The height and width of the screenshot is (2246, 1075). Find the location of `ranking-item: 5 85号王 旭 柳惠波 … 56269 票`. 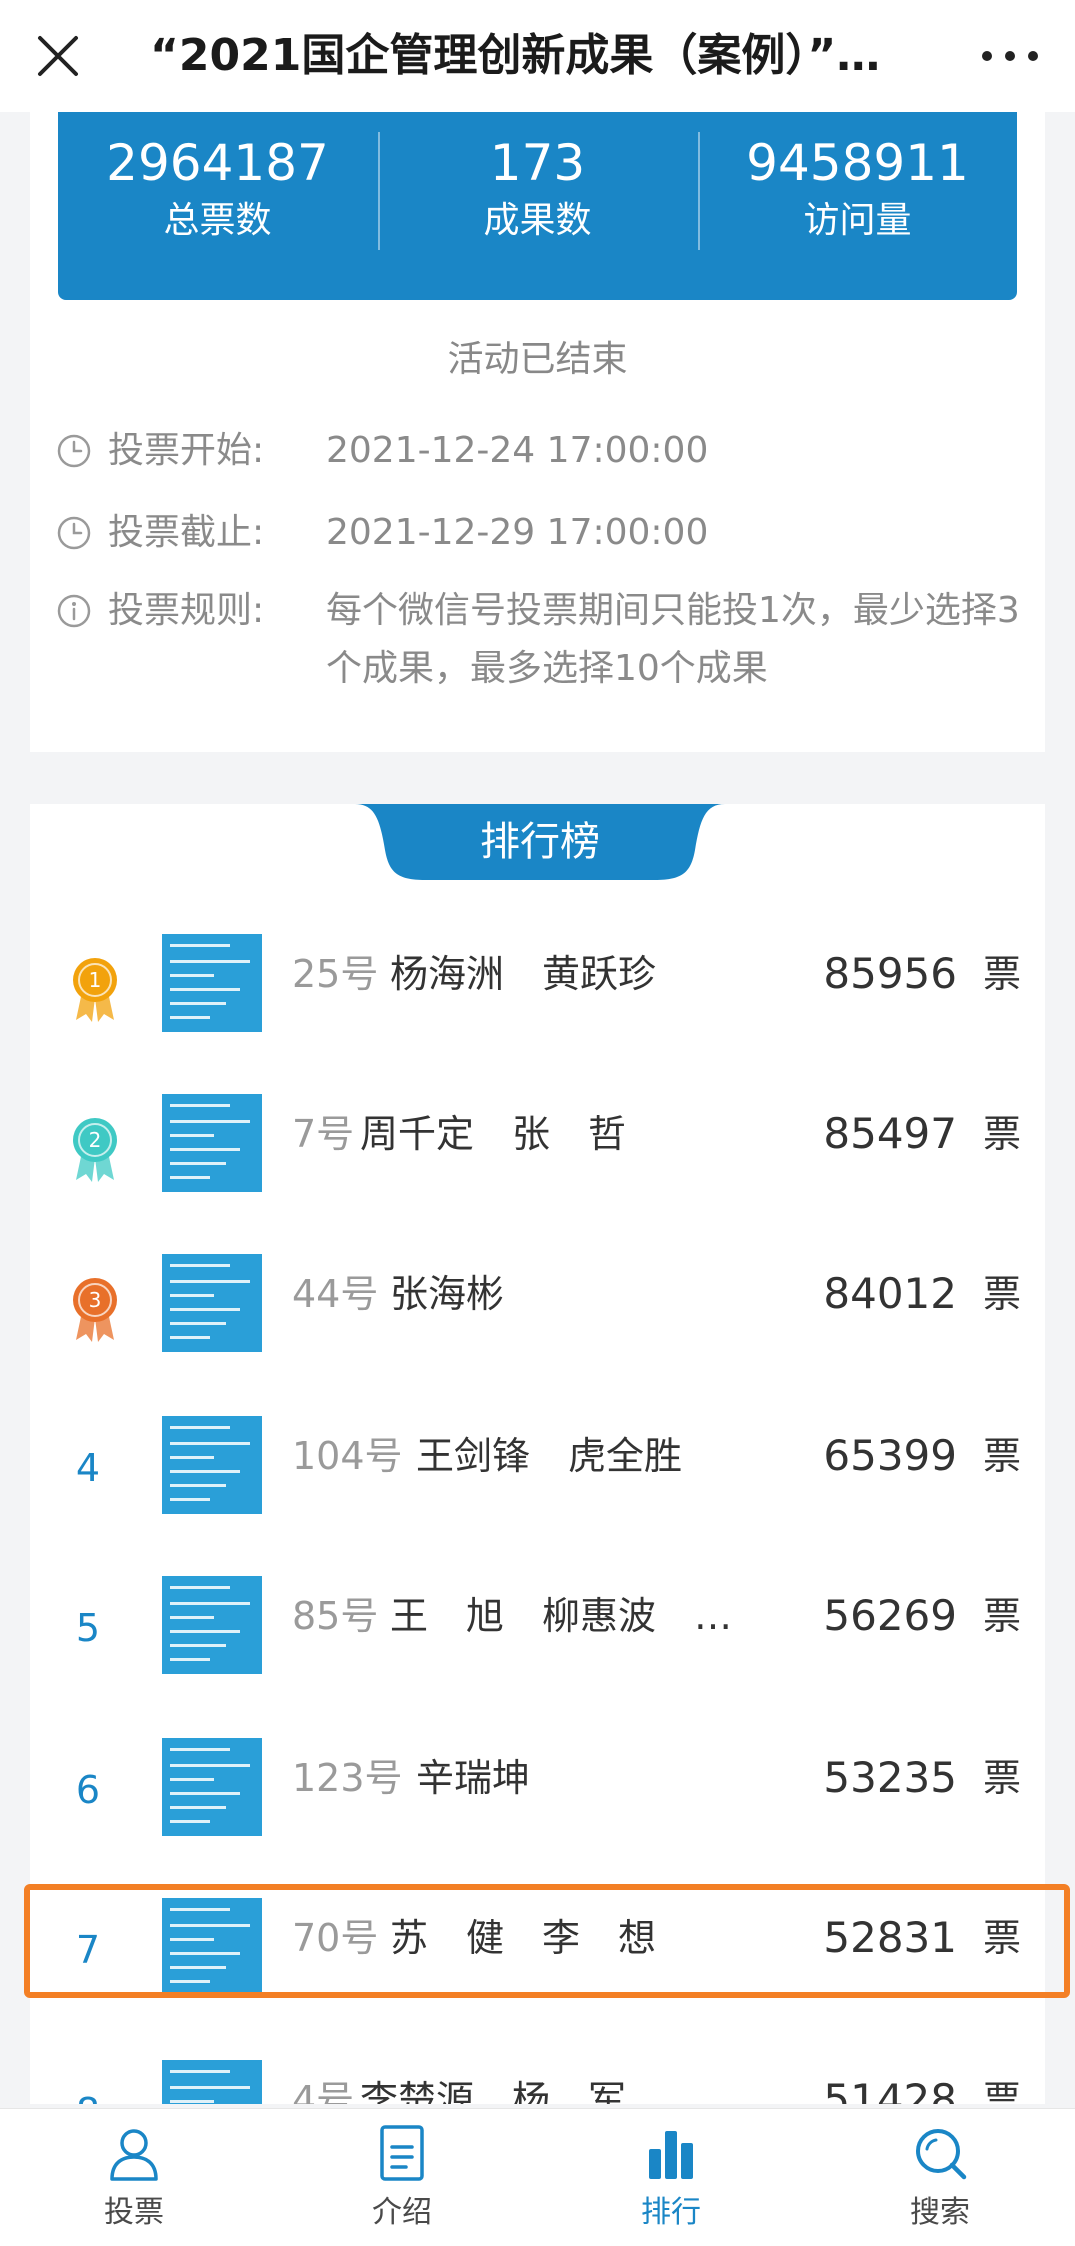

ranking-item: 5 85号王 旭 柳惠波 … 56269 票 is located at coordinates (537, 1628).